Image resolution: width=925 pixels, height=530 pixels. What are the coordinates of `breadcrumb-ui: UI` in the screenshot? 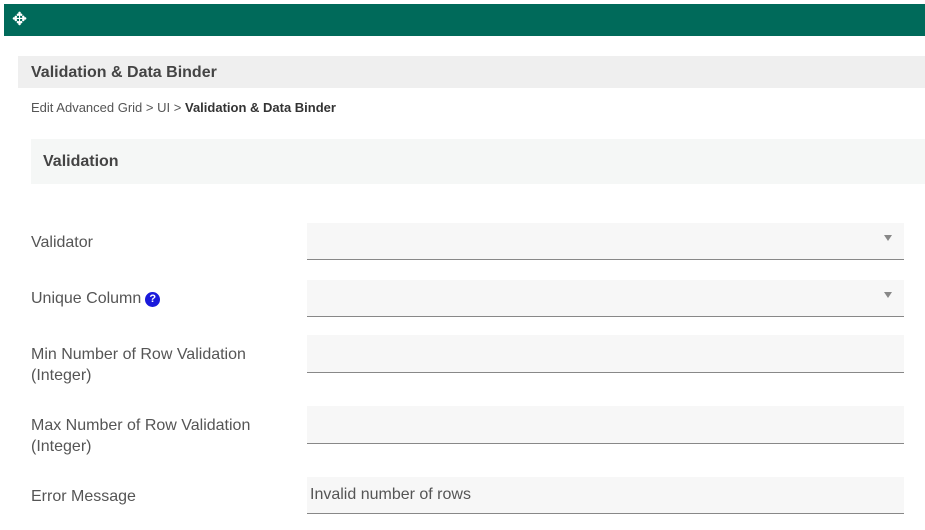 It's located at (163, 107).